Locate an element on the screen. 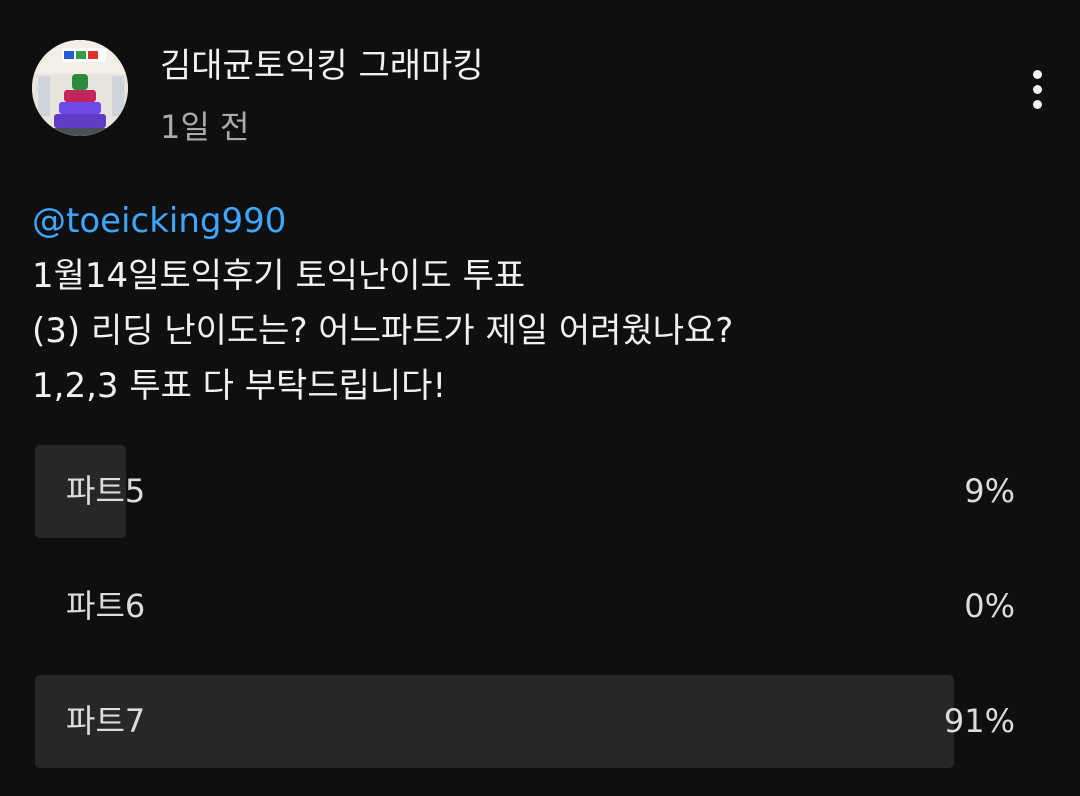  avatar-image is located at coordinates (80, 88).